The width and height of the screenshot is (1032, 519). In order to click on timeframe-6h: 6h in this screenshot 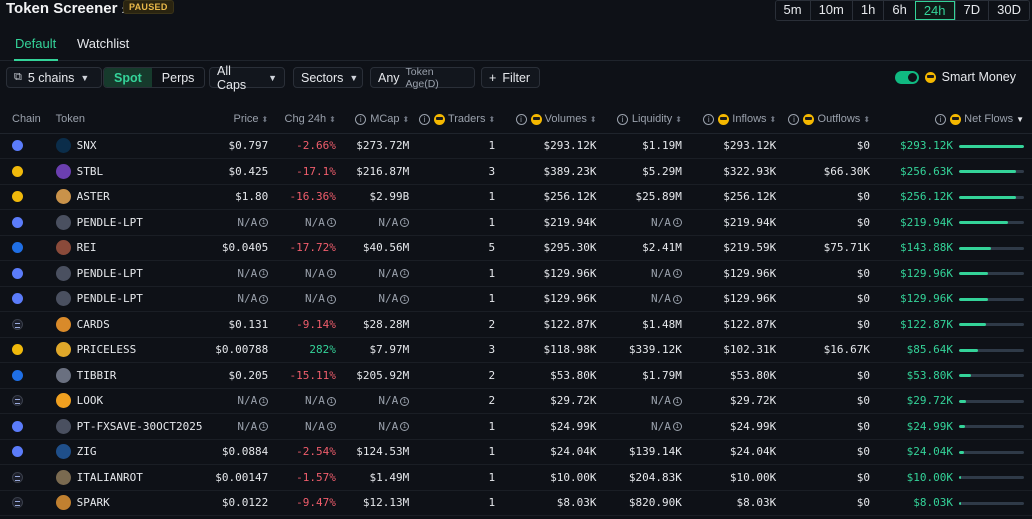, I will do `click(899, 10)`.